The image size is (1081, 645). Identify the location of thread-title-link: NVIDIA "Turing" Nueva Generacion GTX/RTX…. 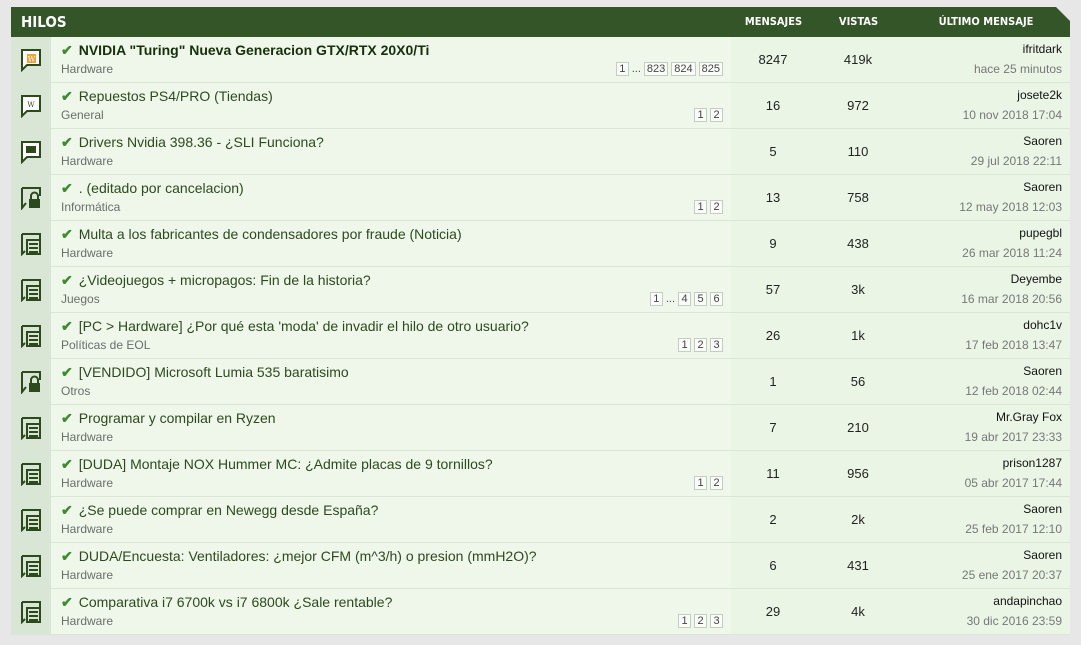
(254, 50).